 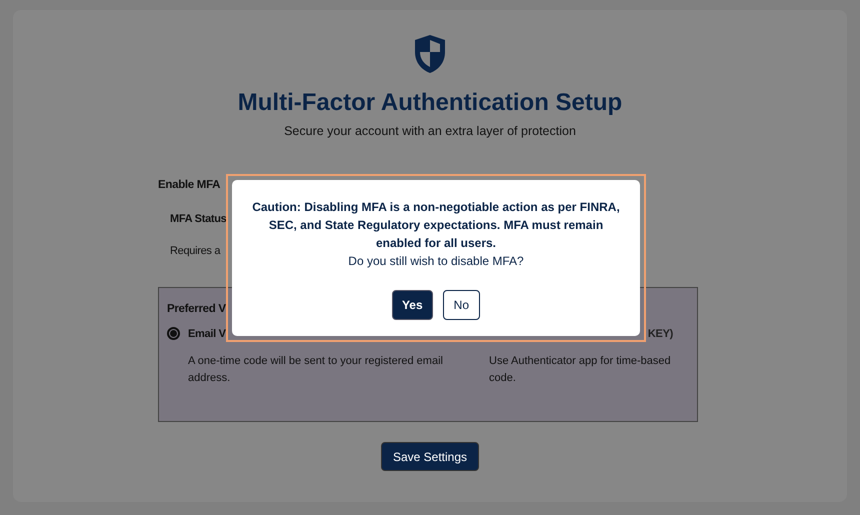 I want to click on no-button: No, so click(x=461, y=305).